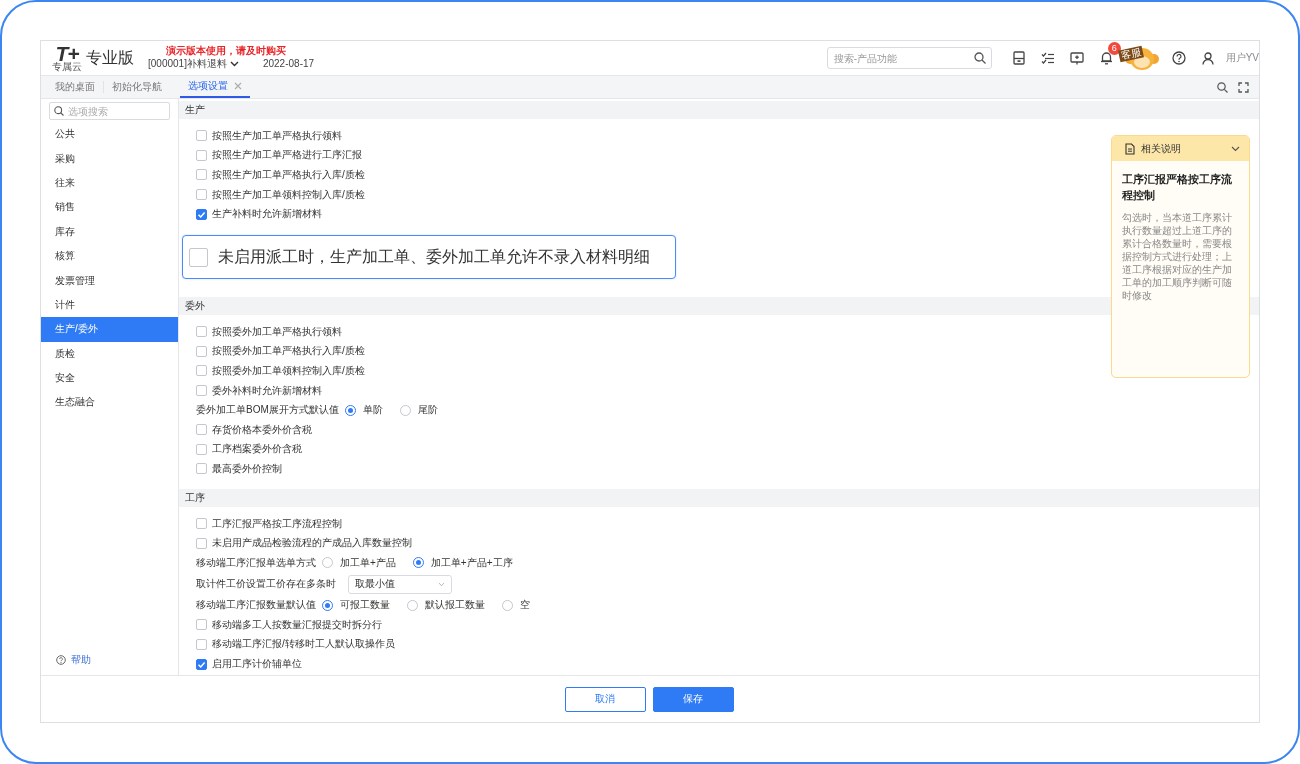  I want to click on tab: 我的桌面, so click(75, 87).